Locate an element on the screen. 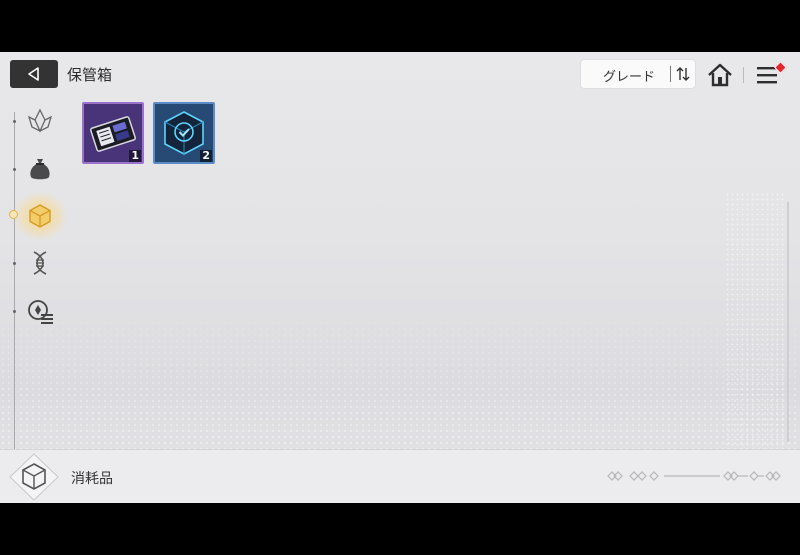 The image size is (800, 555). selected-category-marker is located at coordinates (13, 214).